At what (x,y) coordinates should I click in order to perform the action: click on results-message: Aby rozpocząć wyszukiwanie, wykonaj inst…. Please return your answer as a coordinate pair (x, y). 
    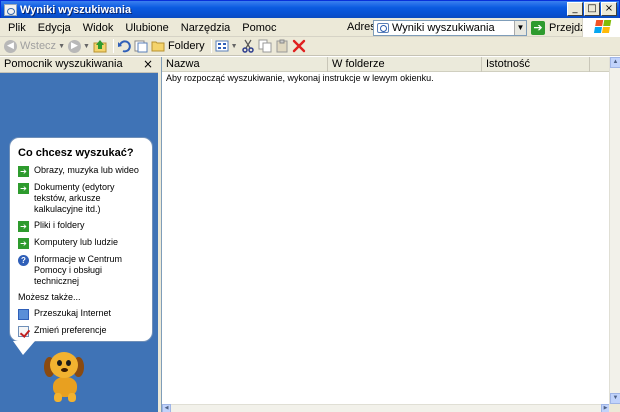
    Looking at the image, I should click on (300, 78).